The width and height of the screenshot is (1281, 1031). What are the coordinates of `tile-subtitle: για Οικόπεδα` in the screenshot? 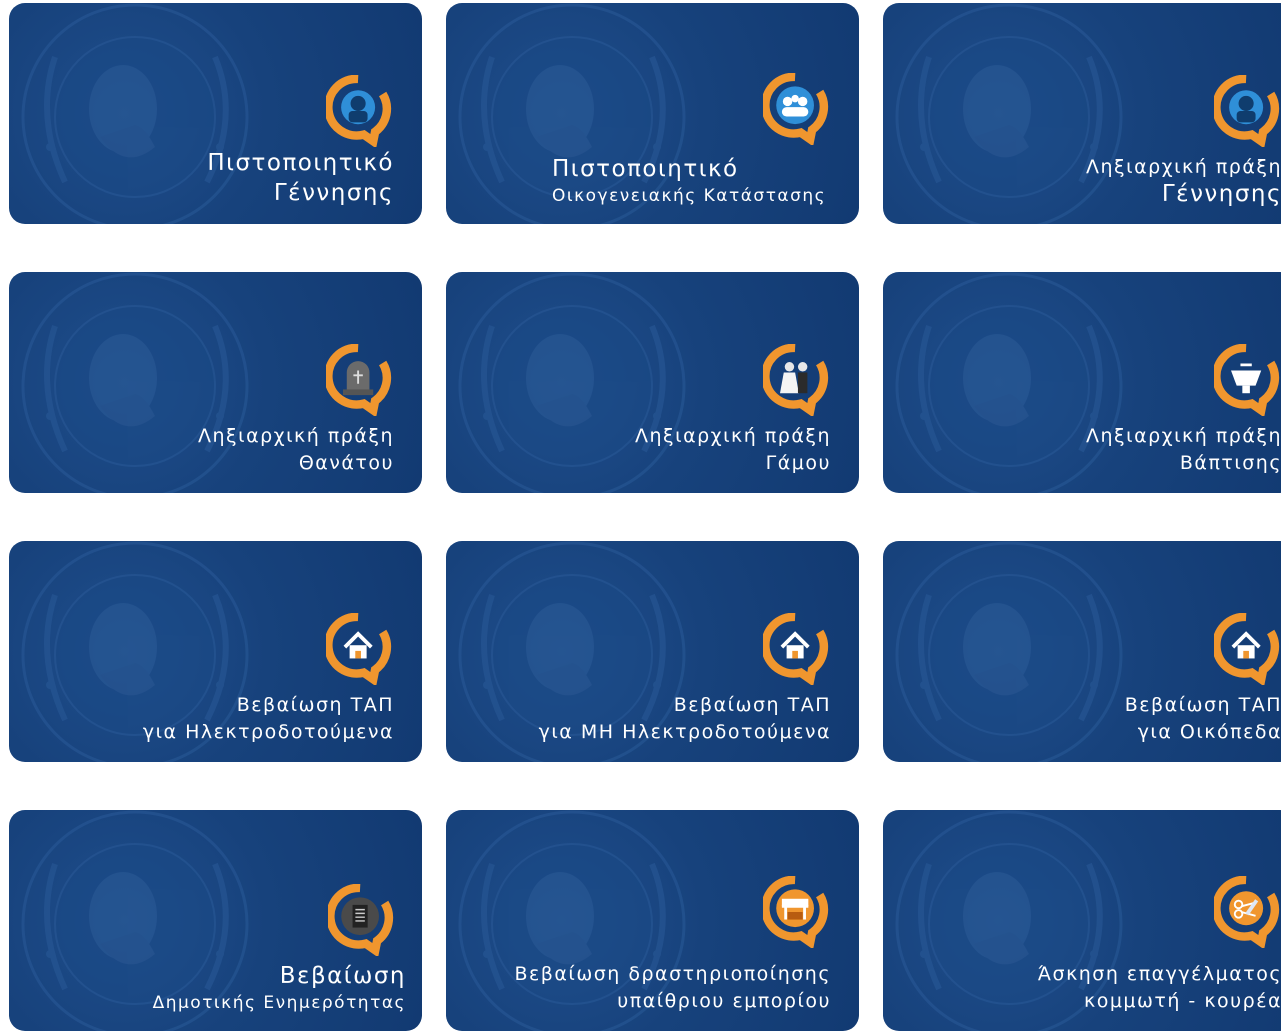 It's located at (1209, 732).